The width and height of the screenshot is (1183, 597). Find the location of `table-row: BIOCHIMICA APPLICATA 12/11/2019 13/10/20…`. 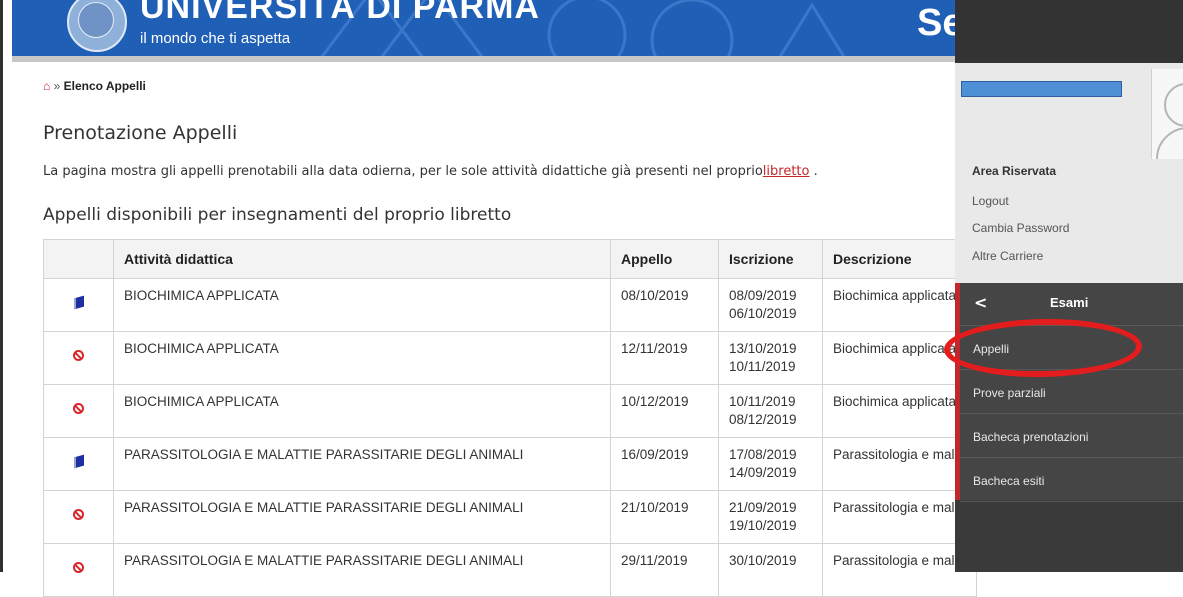

table-row: BIOCHIMICA APPLICATA 12/11/2019 13/10/20… is located at coordinates (510, 358).